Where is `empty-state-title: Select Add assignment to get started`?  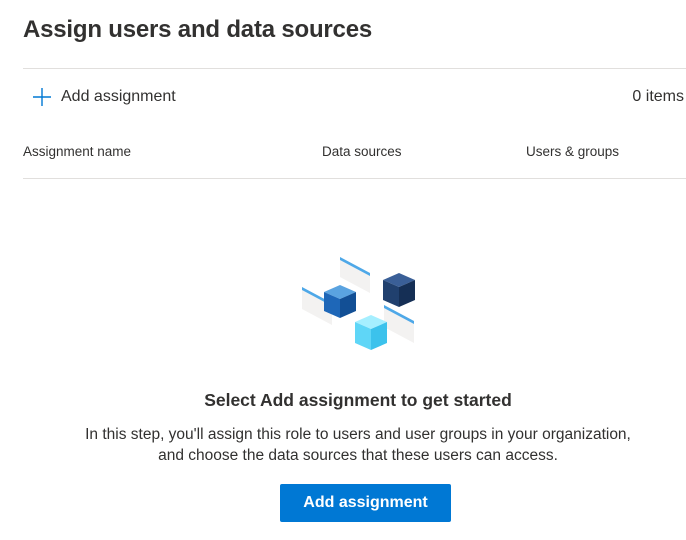 empty-state-title: Select Add assignment to get started is located at coordinates (358, 400).